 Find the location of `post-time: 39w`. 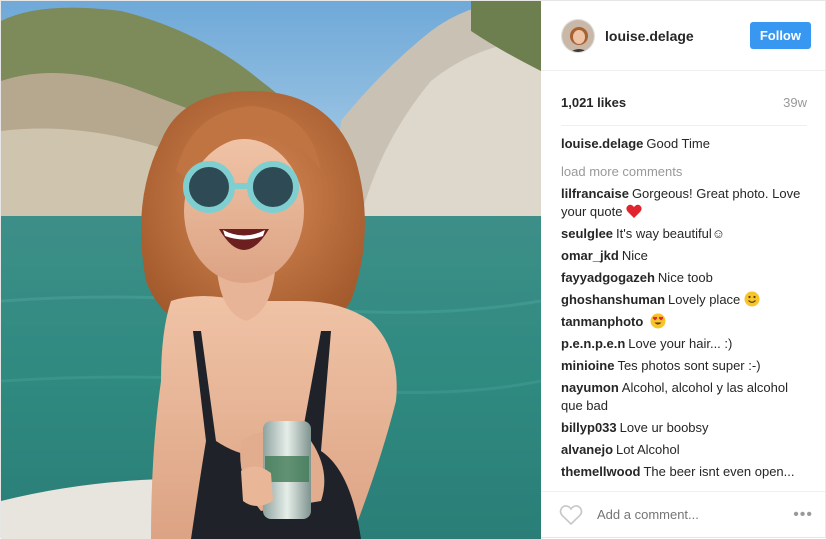

post-time: 39w is located at coordinates (795, 102).